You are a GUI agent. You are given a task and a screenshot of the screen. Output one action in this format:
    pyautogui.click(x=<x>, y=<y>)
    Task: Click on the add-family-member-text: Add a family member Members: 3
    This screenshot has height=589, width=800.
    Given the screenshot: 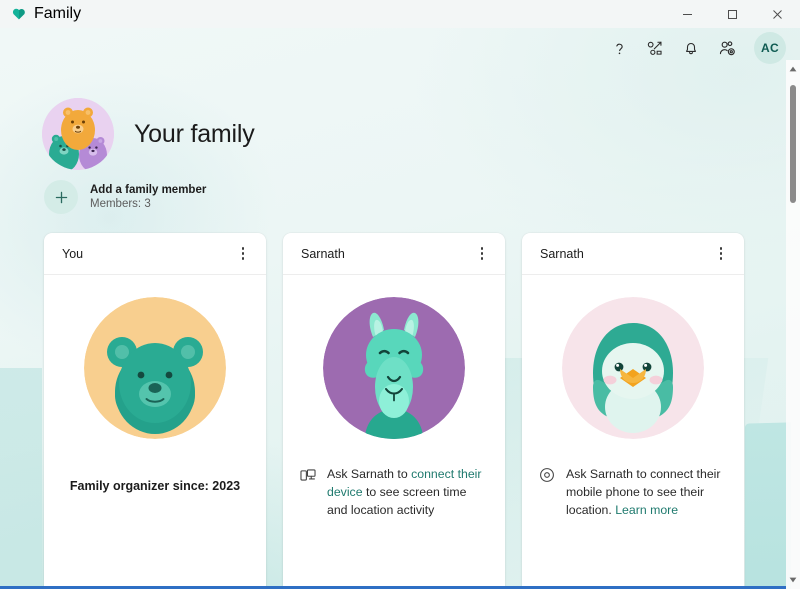 What is the action you would take?
    pyautogui.click(x=148, y=197)
    